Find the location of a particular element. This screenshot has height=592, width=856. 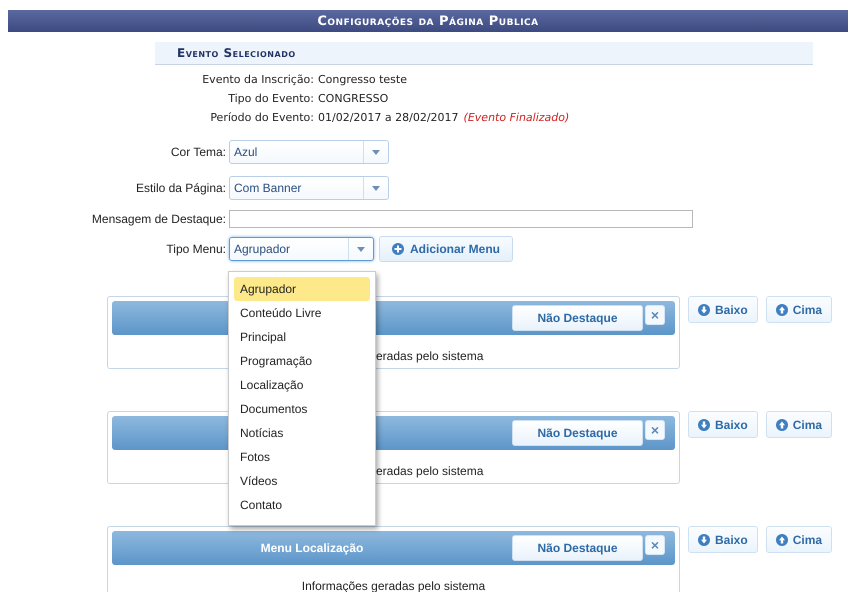

field-label: Tipo Menu: is located at coordinates (195, 249).